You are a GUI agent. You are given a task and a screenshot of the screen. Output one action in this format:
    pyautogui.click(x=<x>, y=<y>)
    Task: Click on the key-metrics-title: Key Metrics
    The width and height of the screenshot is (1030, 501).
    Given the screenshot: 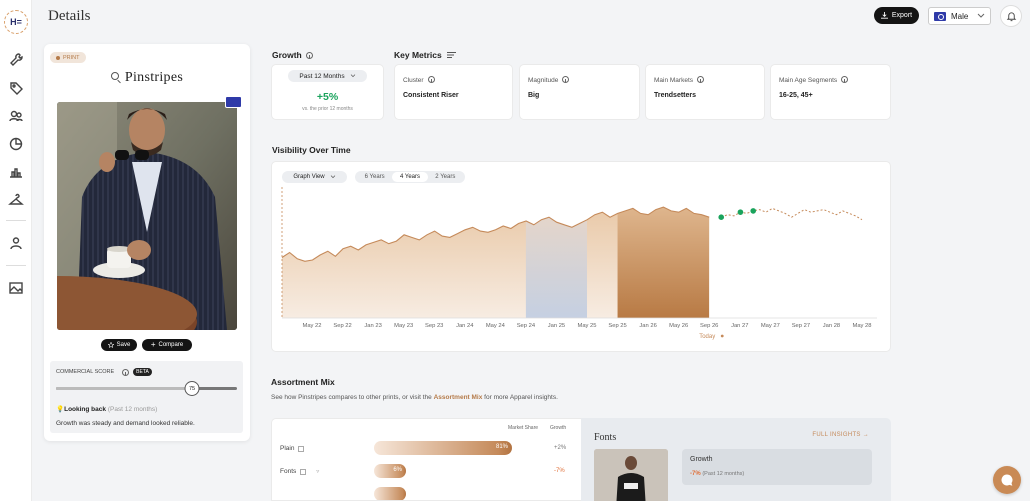 What is the action you would take?
    pyautogui.click(x=425, y=55)
    